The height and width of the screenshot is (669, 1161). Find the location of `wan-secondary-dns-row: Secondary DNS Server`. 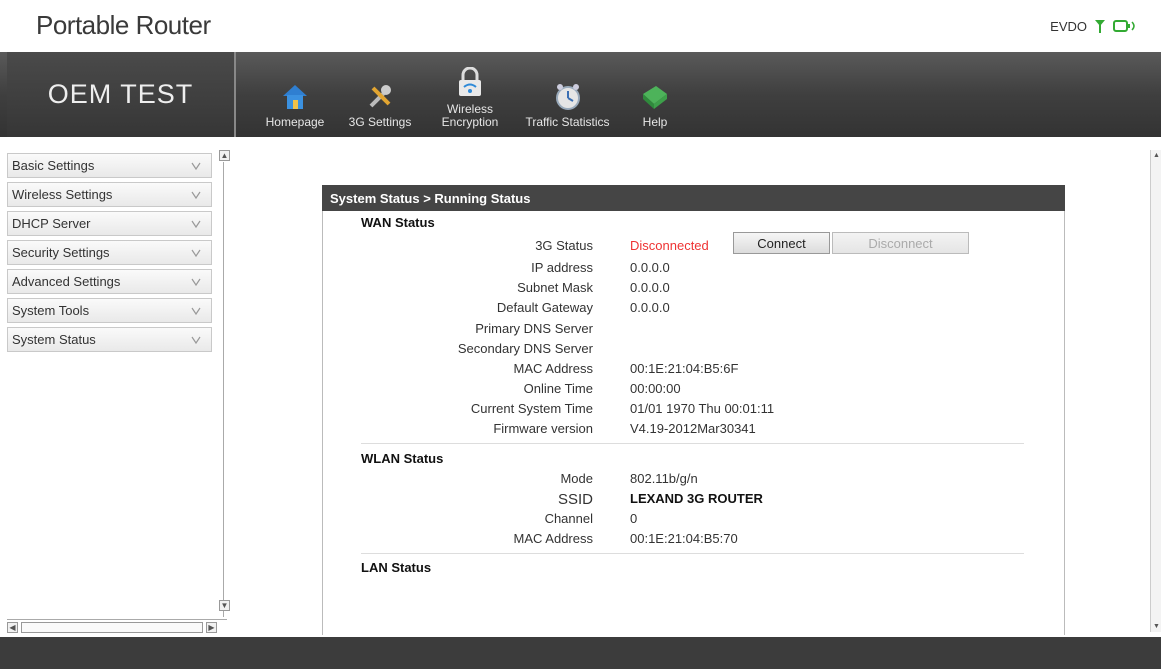

wan-secondary-dns-row: Secondary DNS Server is located at coordinates (525, 348).